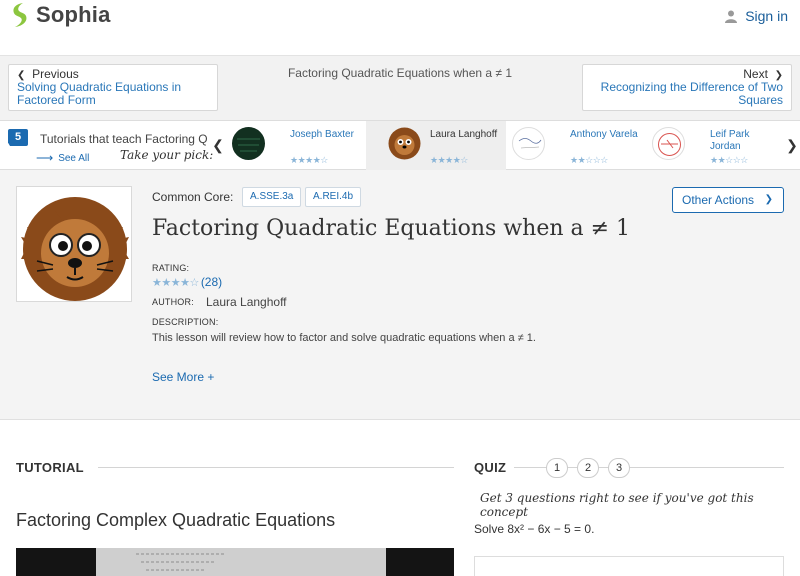  Describe the element at coordinates (718, 200) in the screenshot. I see `other-actions-label: Other Actions` at that location.